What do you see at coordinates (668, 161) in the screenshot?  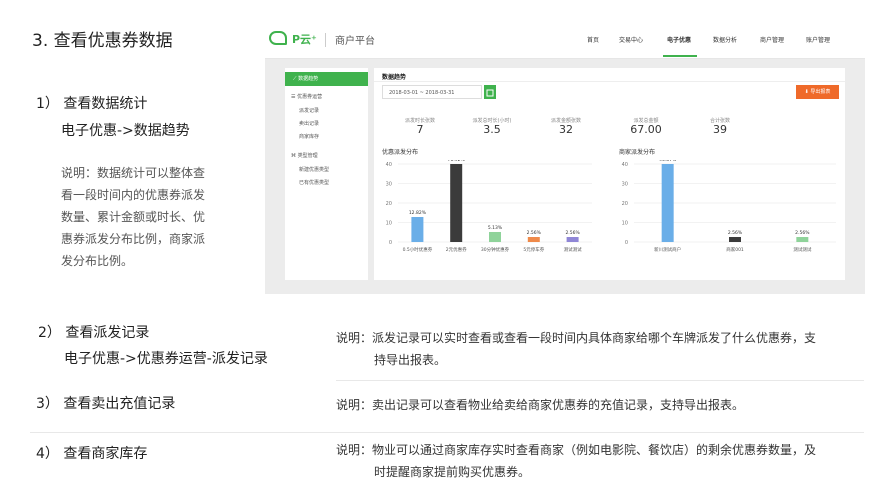 I see `data-label: 94.87%` at bounding box center [668, 161].